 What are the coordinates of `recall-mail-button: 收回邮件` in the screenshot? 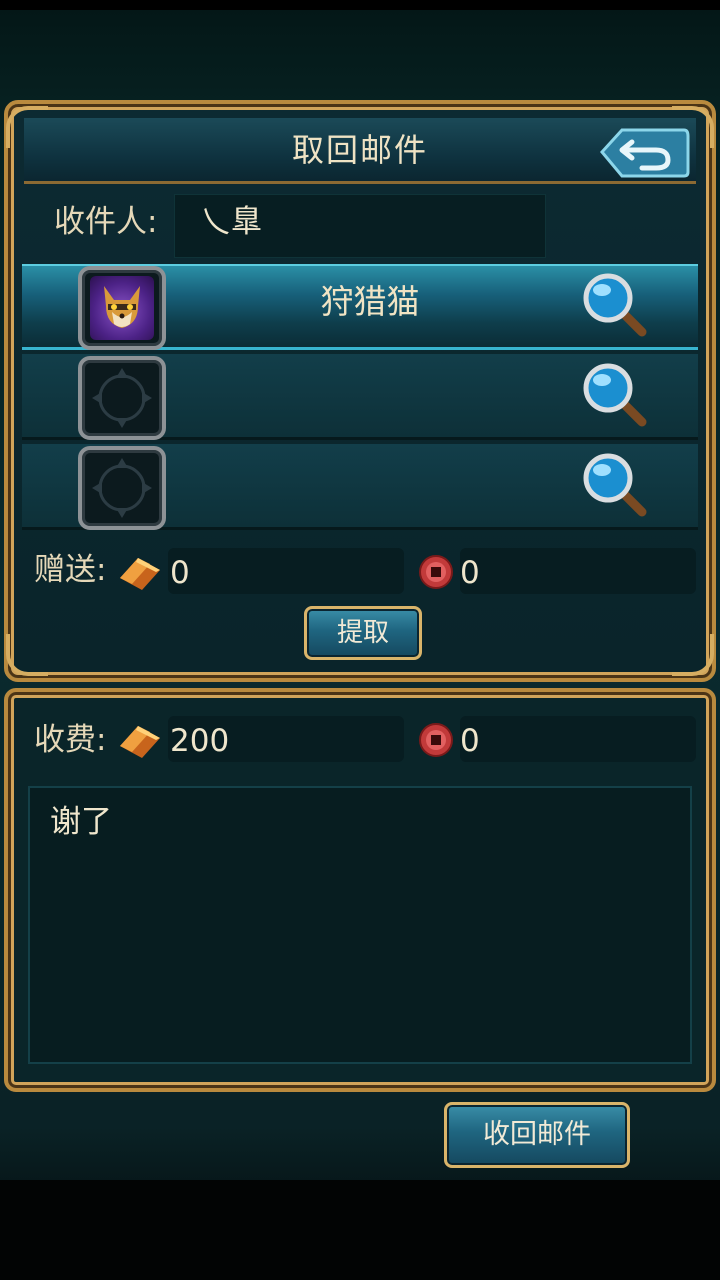 It's located at (537, 1135).